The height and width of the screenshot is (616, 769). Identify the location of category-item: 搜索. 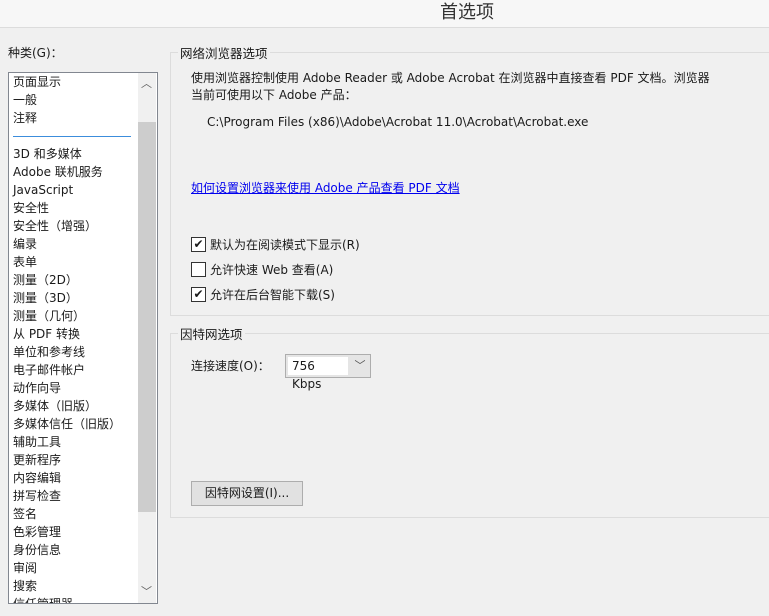
(83, 586).